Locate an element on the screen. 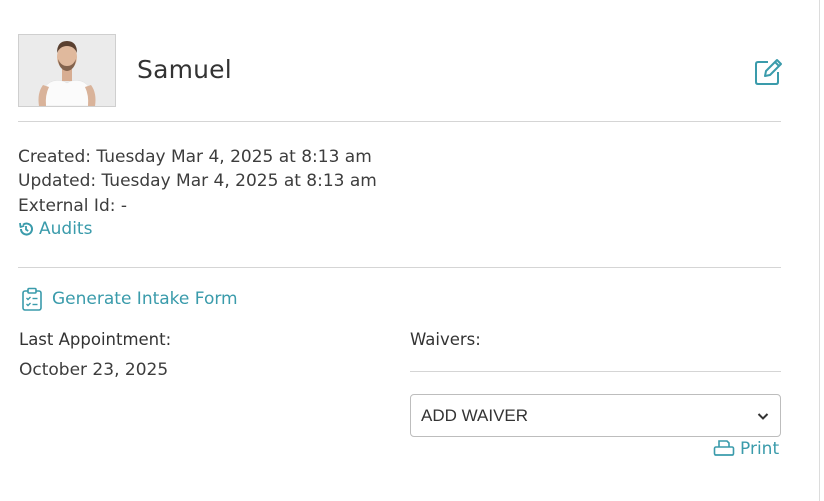 The height and width of the screenshot is (501, 824). generate-intake-form-link: Generate Intake Form is located at coordinates (129, 299).